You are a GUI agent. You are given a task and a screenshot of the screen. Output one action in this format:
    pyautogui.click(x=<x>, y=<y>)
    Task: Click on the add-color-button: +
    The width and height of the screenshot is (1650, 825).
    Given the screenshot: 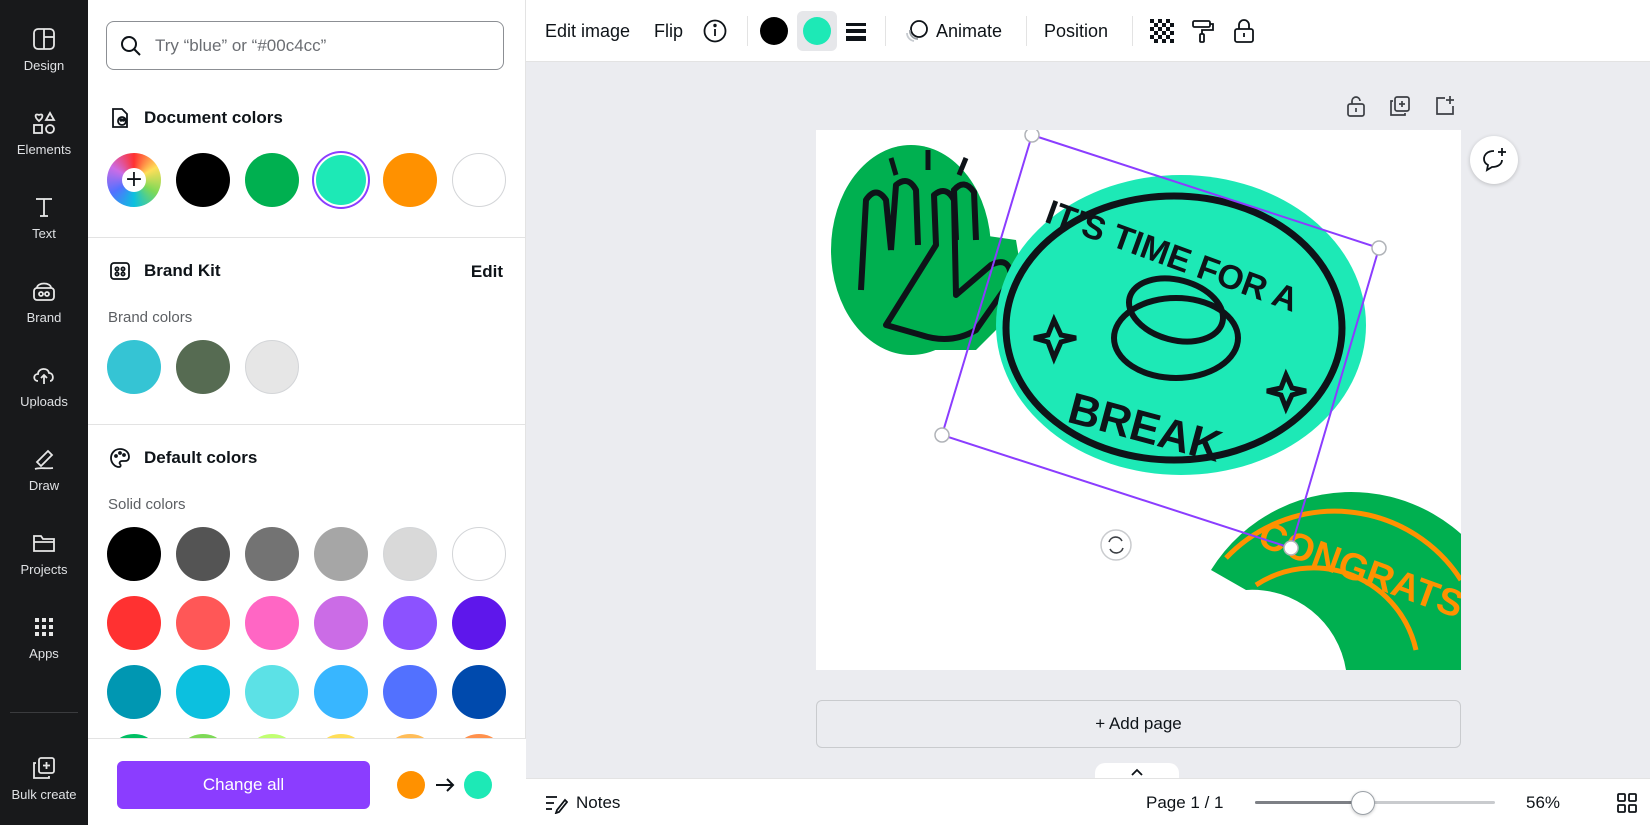 What is the action you would take?
    pyautogui.click(x=134, y=180)
    